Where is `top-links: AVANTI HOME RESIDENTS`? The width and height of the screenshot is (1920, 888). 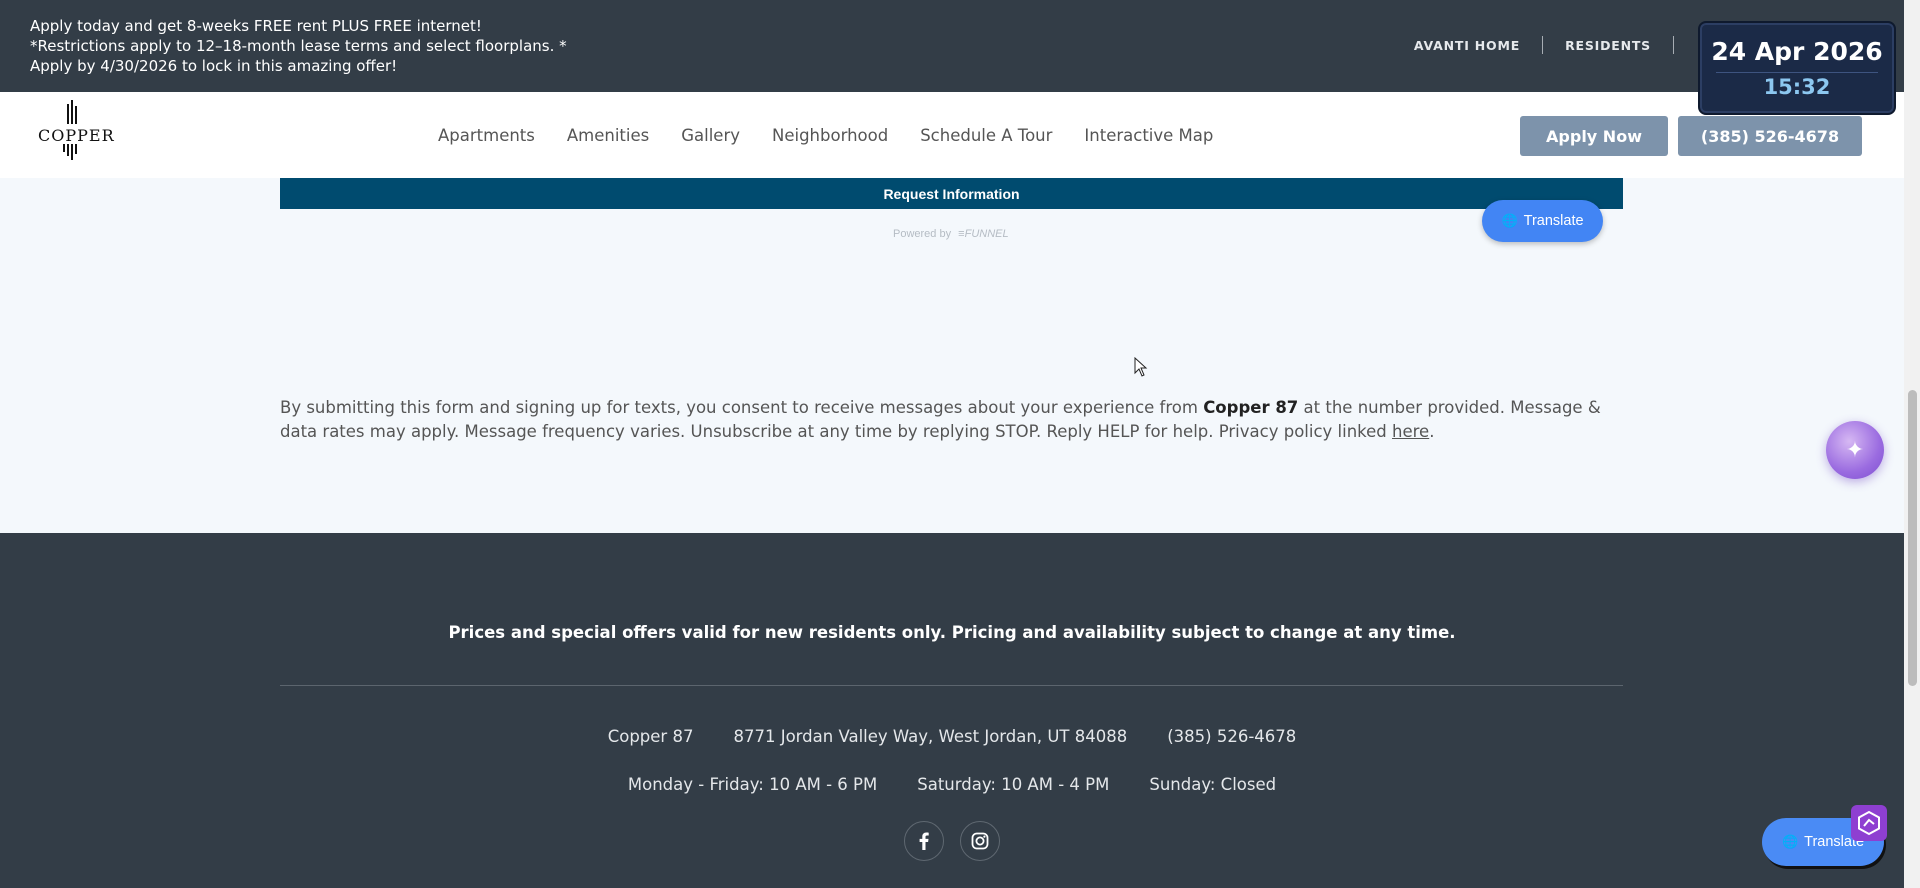
top-links: AVANTI HOME RESIDENTS is located at coordinates (1544, 45).